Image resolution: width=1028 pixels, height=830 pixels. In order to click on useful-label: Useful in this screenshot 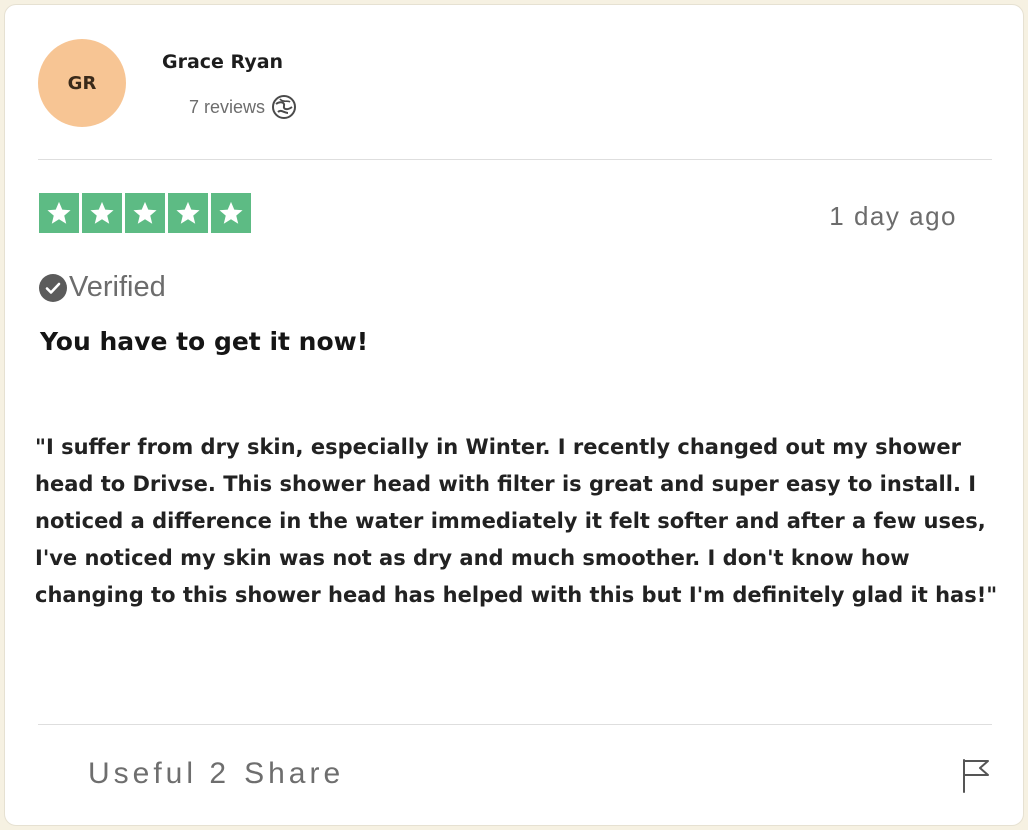, I will do `click(143, 773)`.